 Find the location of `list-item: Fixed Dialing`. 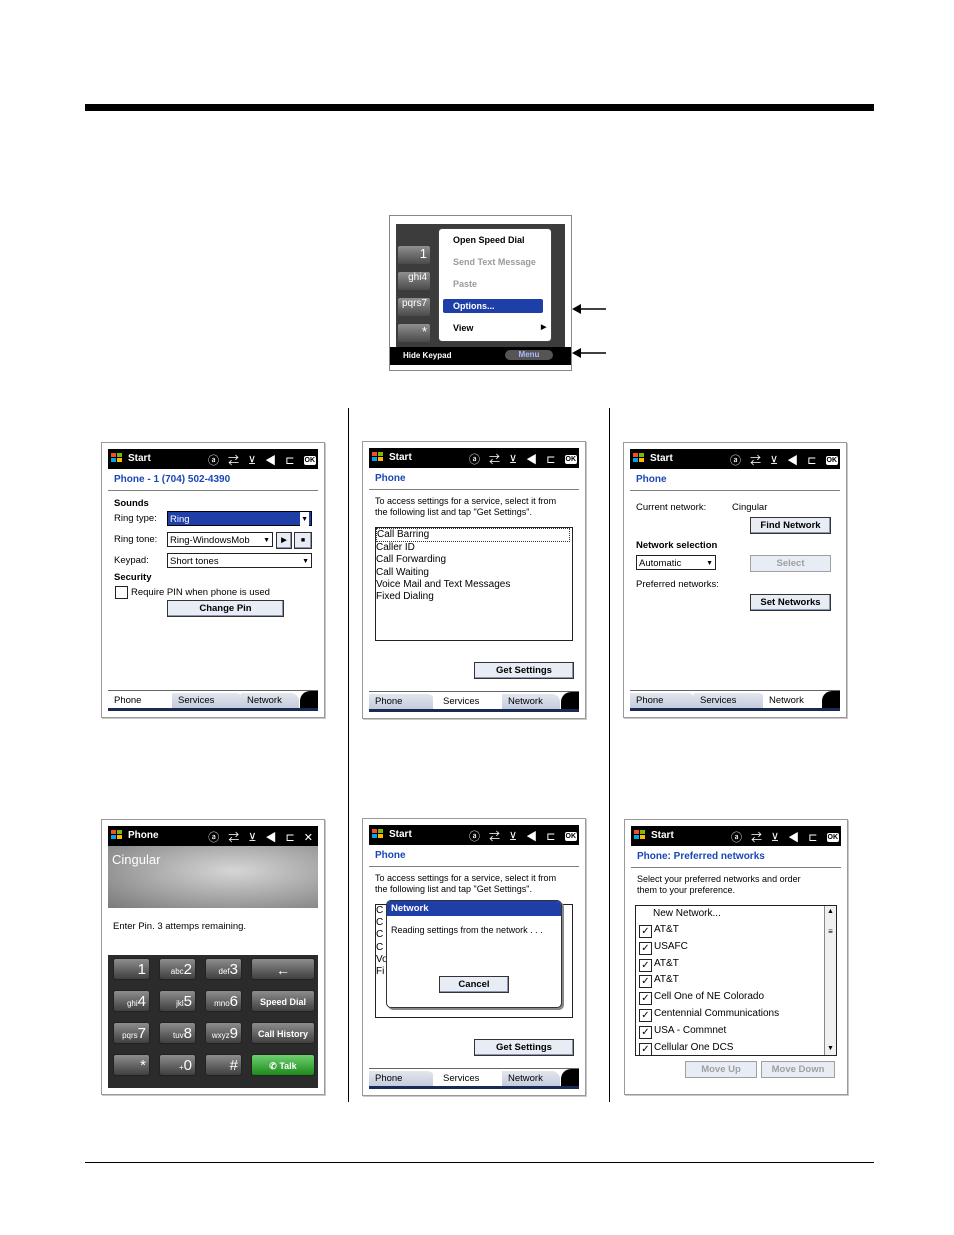

list-item: Fixed Dialing is located at coordinates (474, 597).